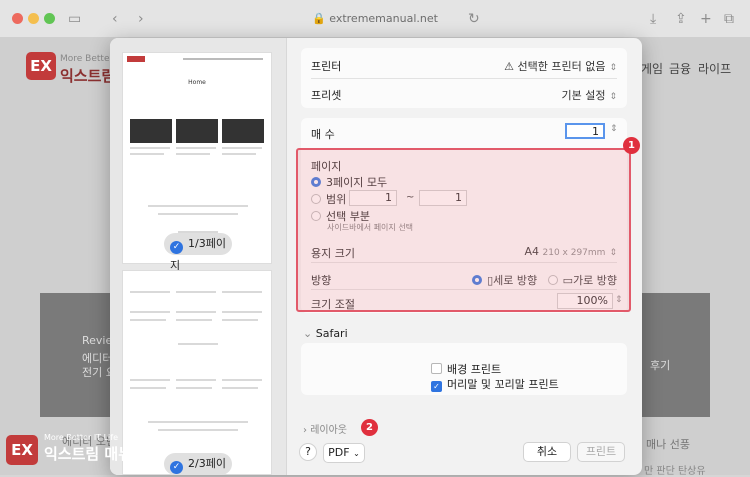 The image size is (750, 477). Describe the element at coordinates (653, 19) in the screenshot. I see `download-icon: ⤓` at that location.